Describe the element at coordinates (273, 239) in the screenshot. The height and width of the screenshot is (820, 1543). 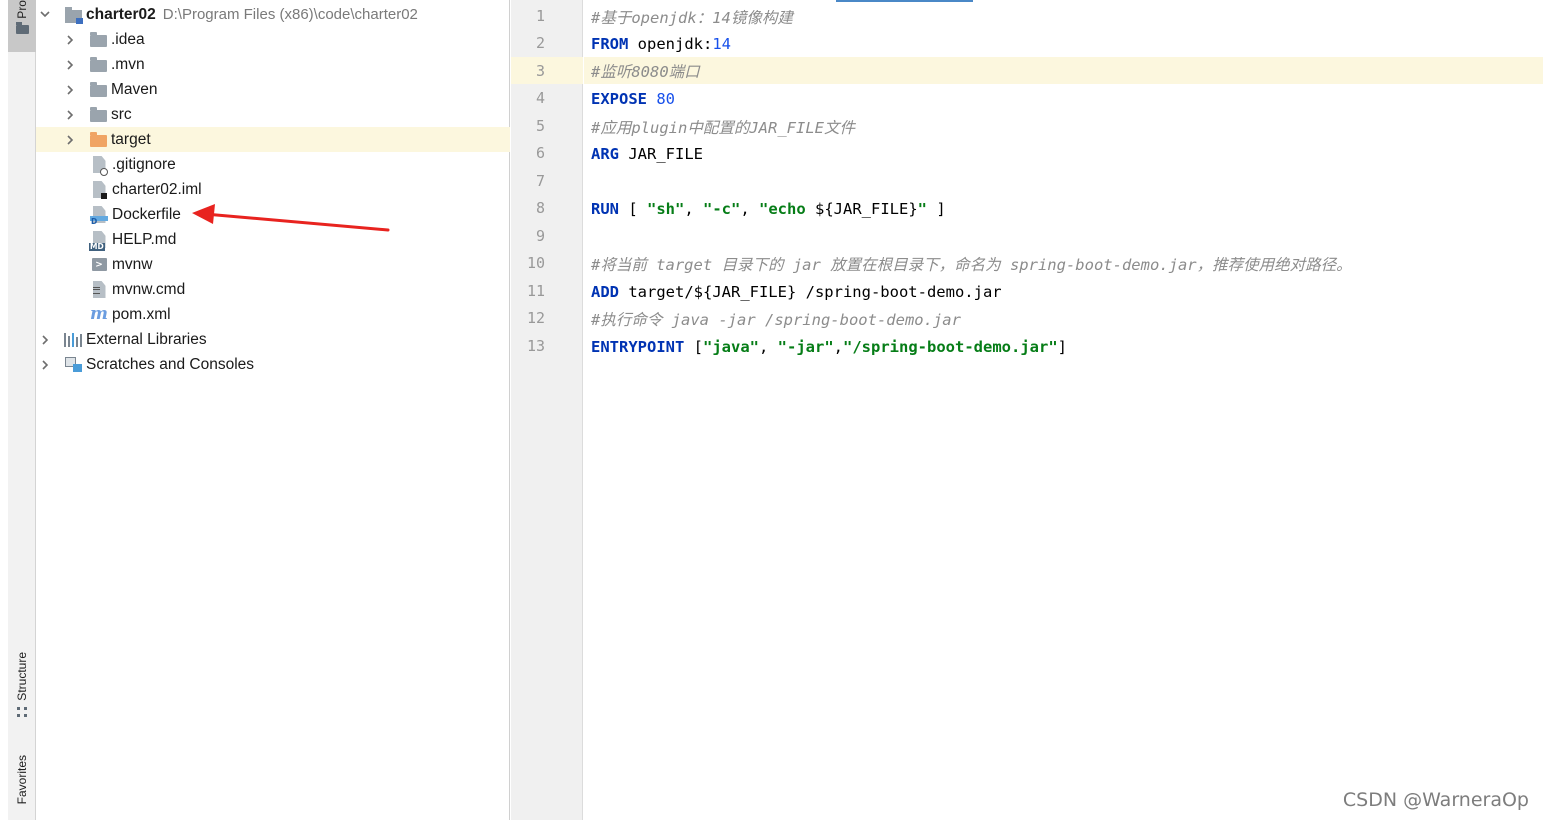
I see `tree-item-help-md: MD HELP.md` at that location.